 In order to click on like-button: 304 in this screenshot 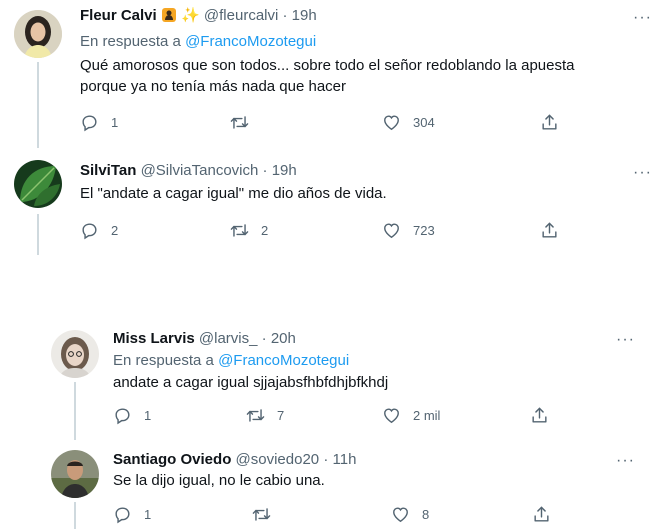, I will do `click(408, 122)`.